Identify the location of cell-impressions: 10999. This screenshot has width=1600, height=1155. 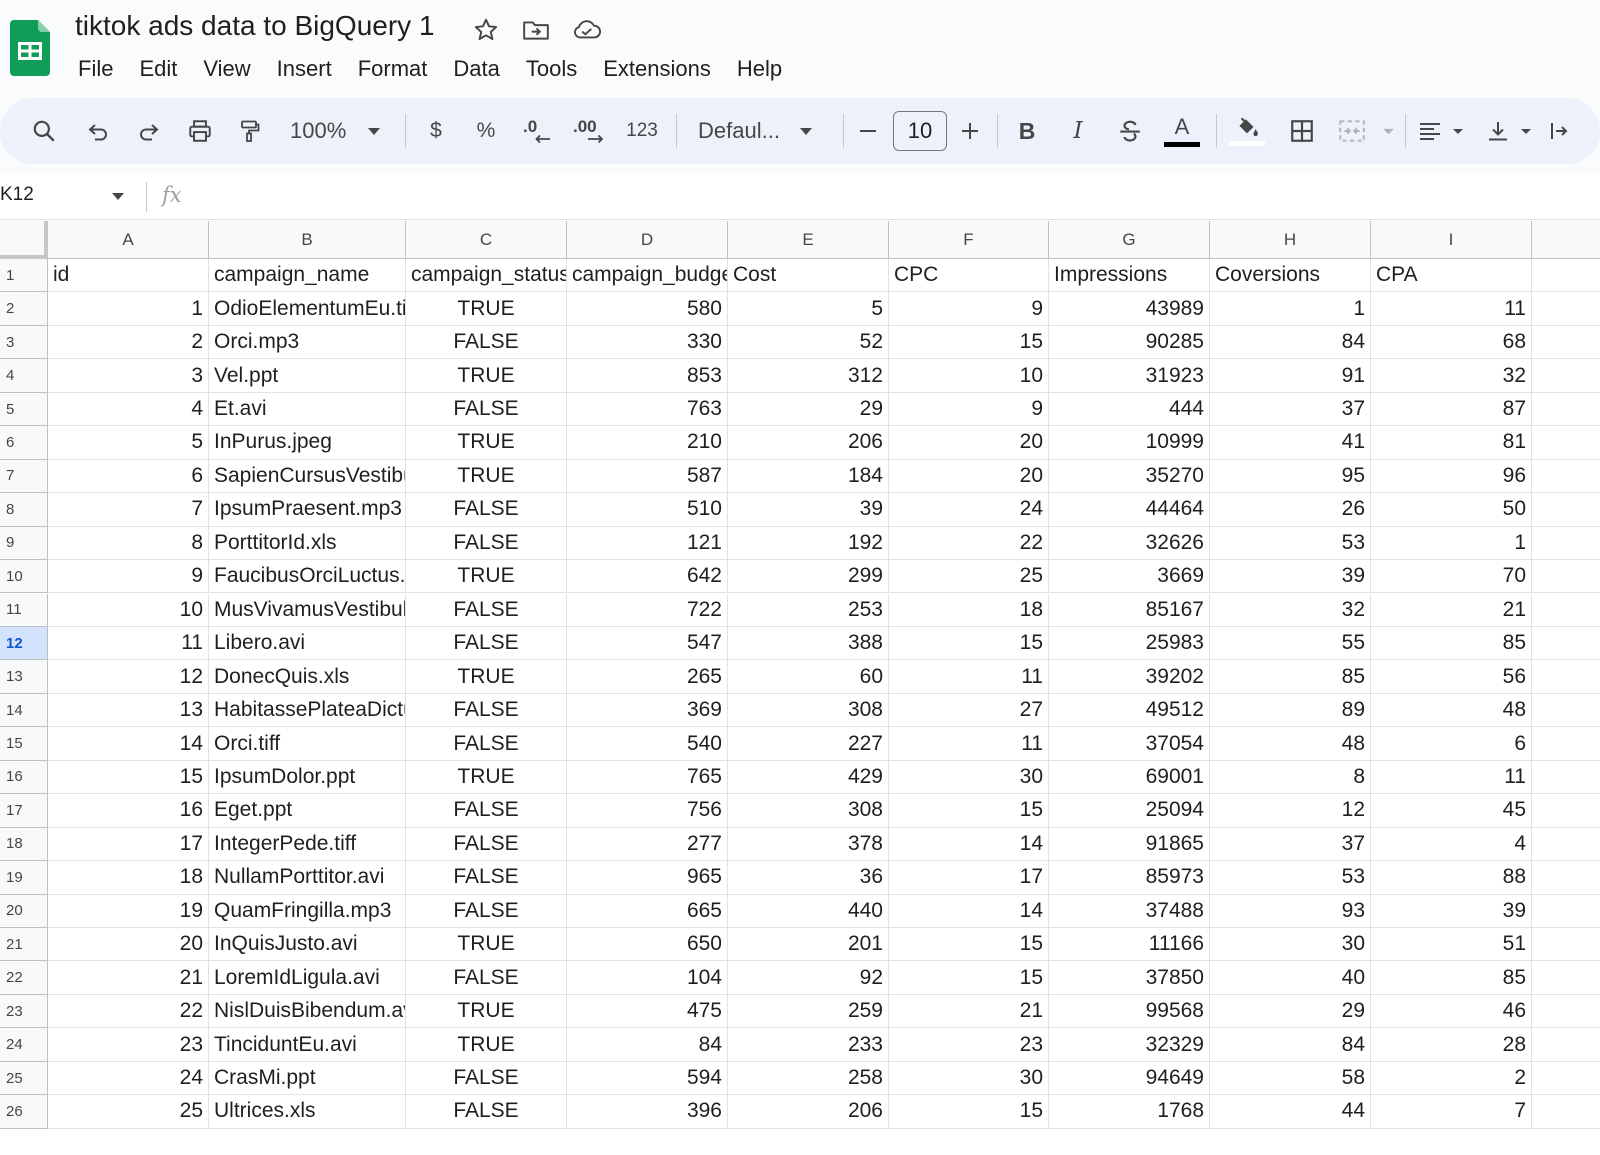
(1129, 443).